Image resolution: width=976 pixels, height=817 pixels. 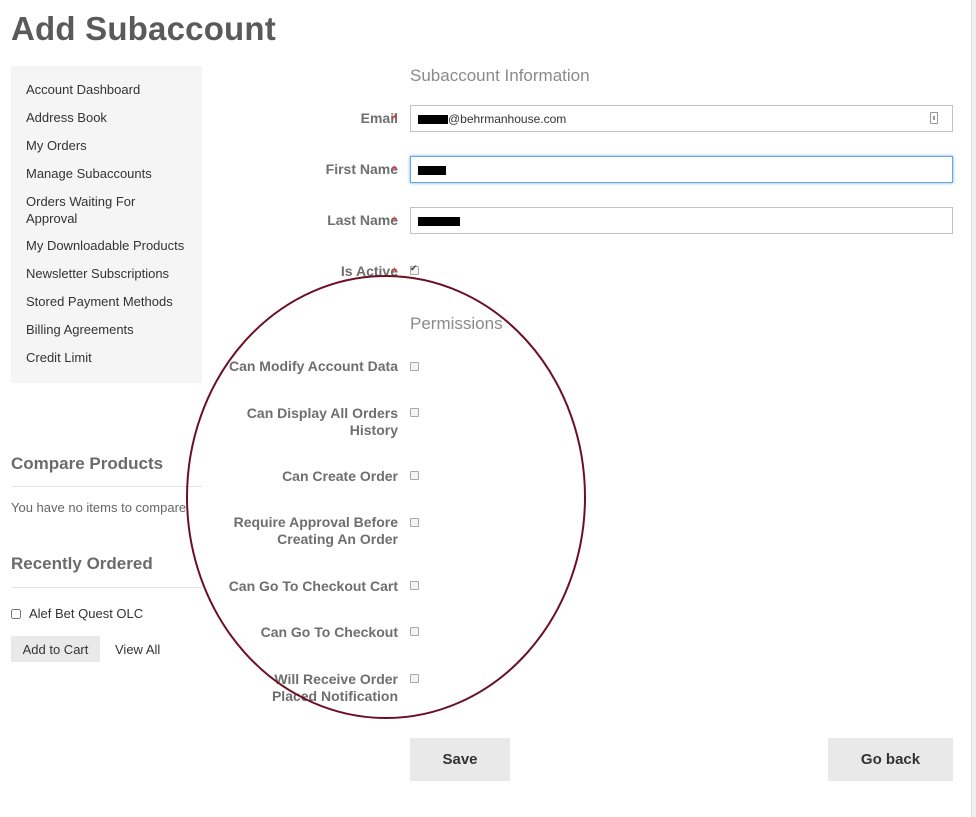 What do you see at coordinates (111, 273) in the screenshot?
I see `sidebar-item-newsletter-subscriptions: Newsletter Subscriptions` at bounding box center [111, 273].